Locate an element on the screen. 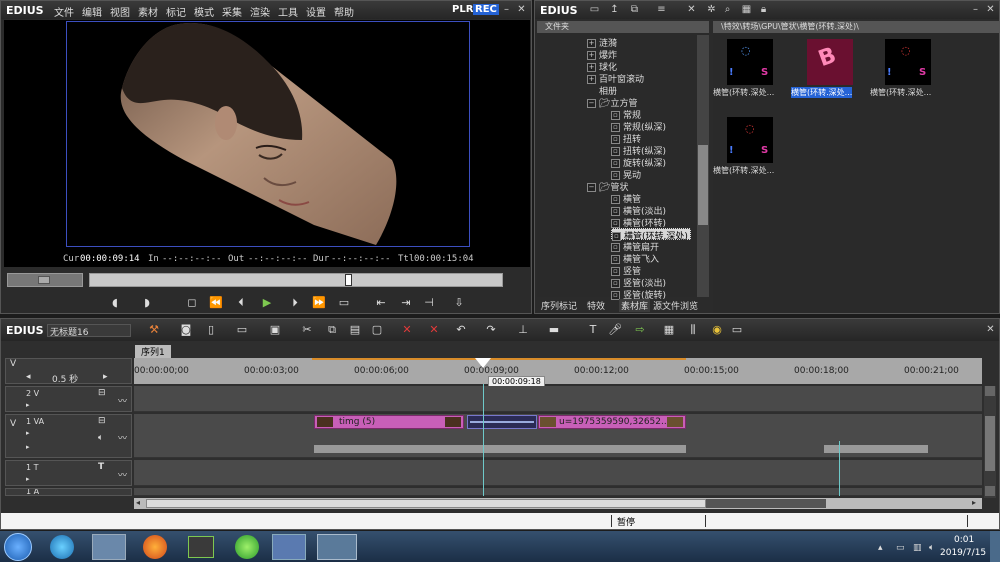 This screenshot has height=562, width=1000. tree-item-cube-normal-deep: ▫ 常规(纵深) is located at coordinates (638, 126).